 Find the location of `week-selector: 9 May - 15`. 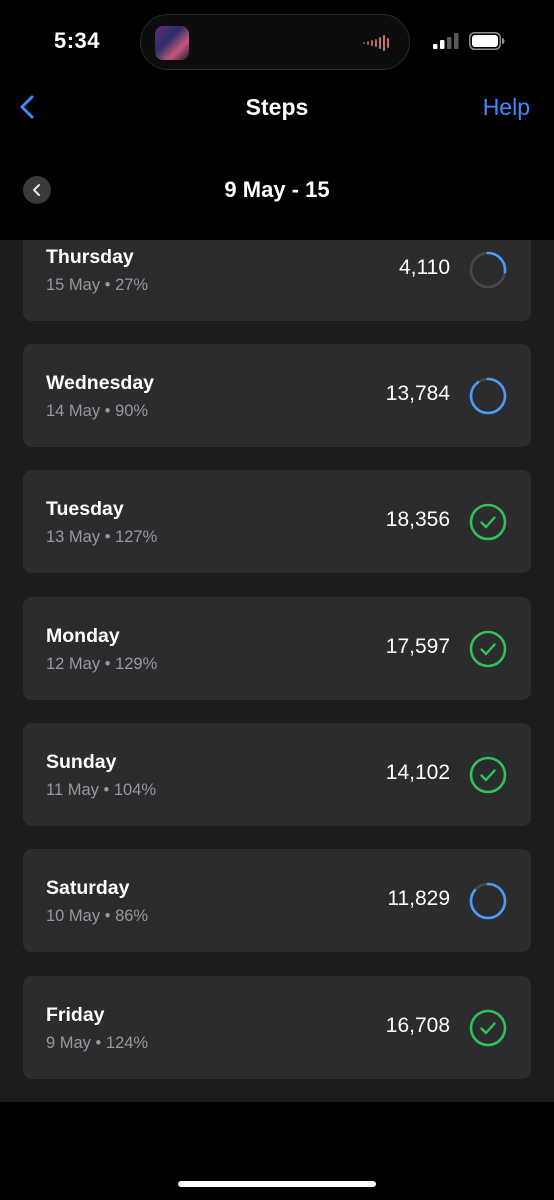

week-selector: 9 May - 15 is located at coordinates (277, 190).